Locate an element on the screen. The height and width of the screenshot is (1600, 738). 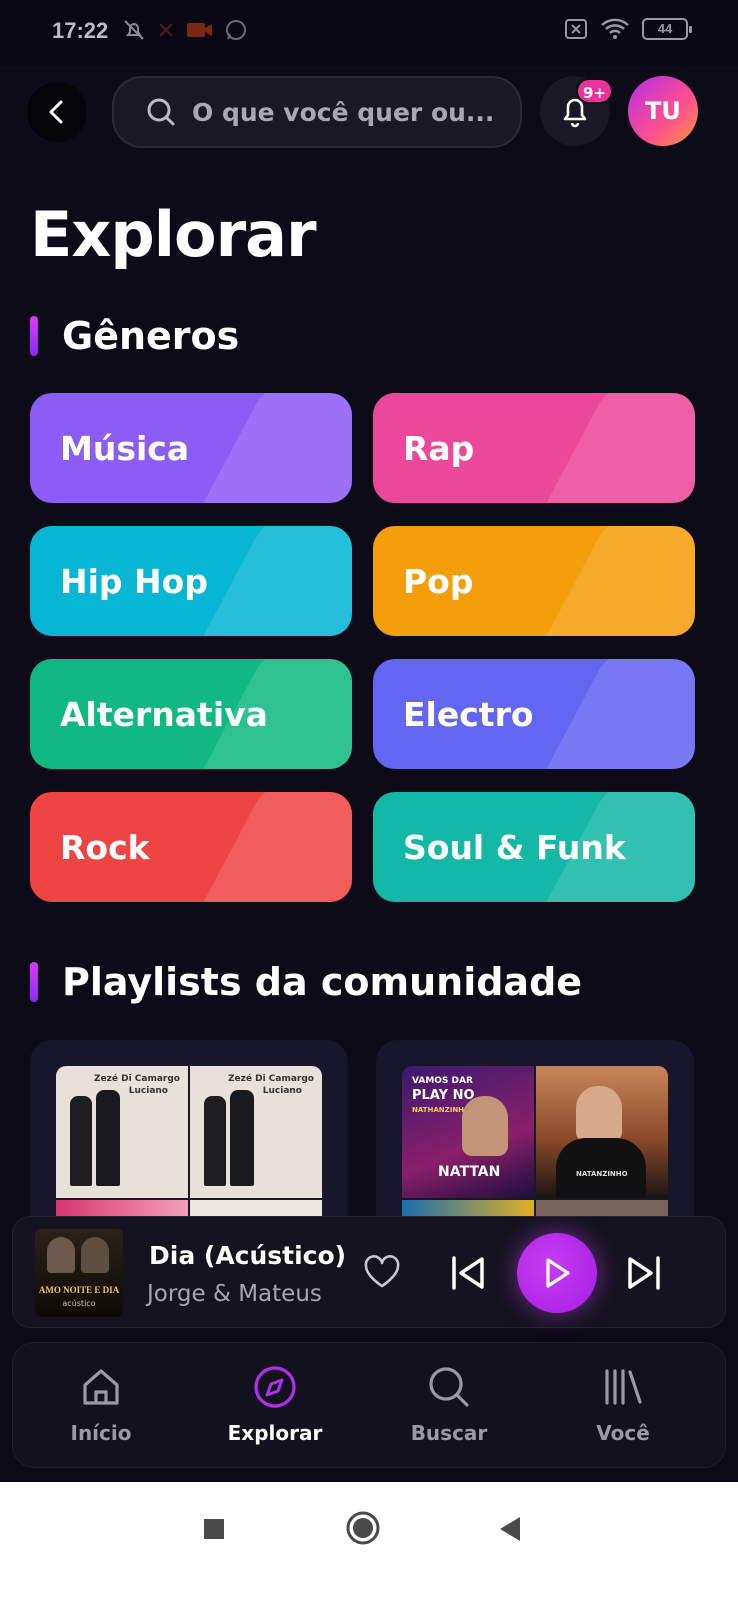
recents-button is located at coordinates (214, 1531).